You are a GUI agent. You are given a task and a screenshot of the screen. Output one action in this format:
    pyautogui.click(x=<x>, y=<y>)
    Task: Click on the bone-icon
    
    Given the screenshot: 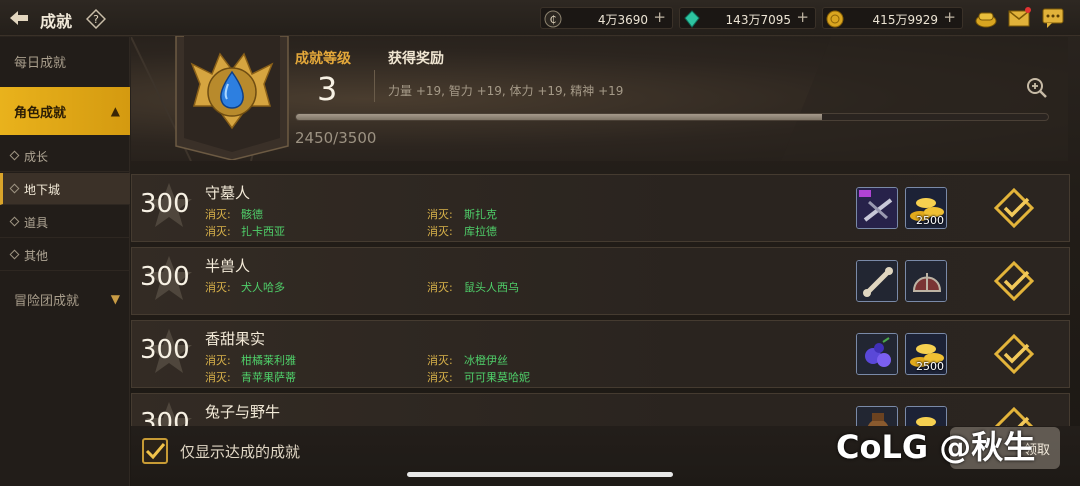 What is the action you would take?
    pyautogui.click(x=877, y=281)
    